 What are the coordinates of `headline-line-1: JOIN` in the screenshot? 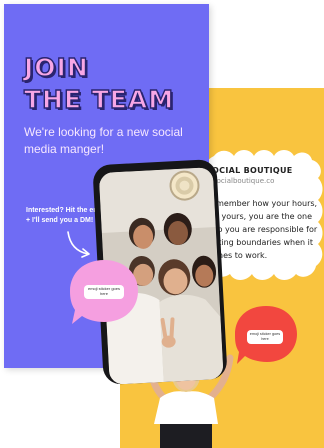 It's located at (56, 67).